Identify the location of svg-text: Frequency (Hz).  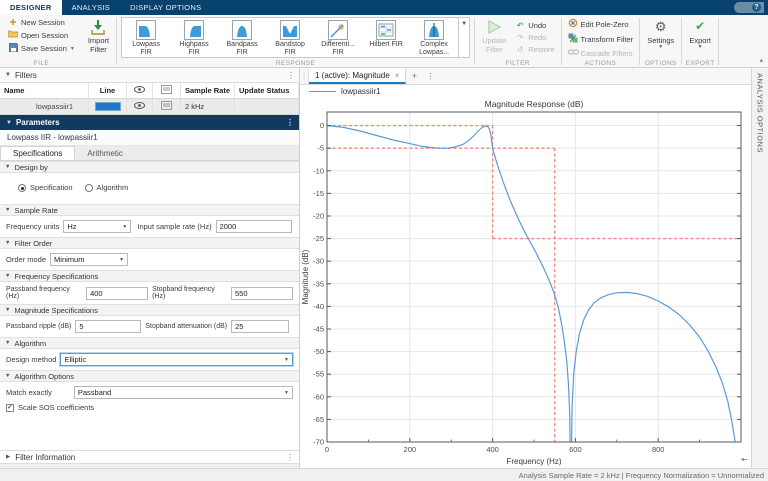
(533, 461).